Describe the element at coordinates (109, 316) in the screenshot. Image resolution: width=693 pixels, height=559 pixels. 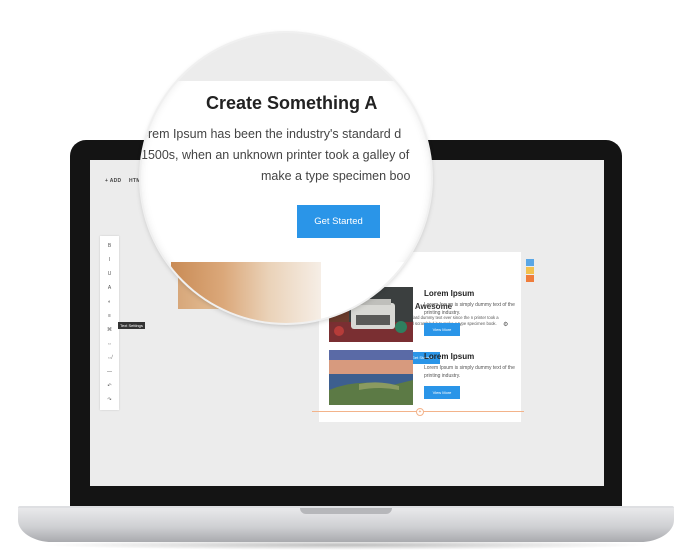
I see `align-icon: ≡` at that location.